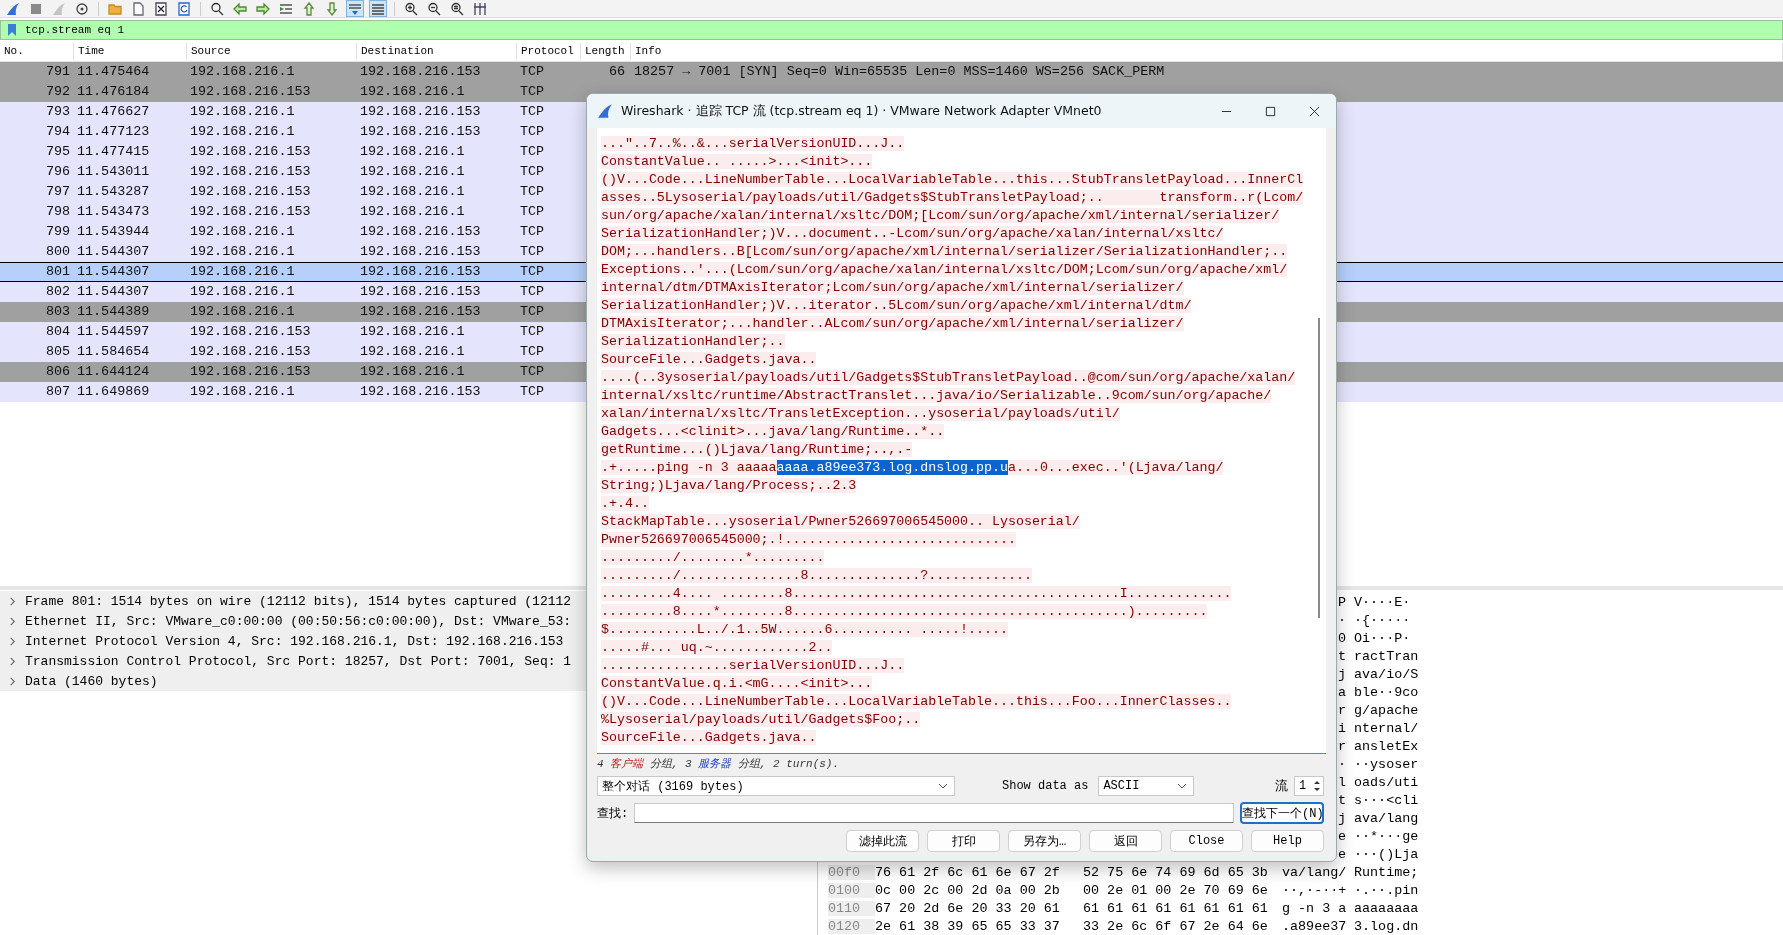 The height and width of the screenshot is (935, 1783). Describe the element at coordinates (1314, 926) in the screenshot. I see `ascii-bytes: .a89ee37` at that location.